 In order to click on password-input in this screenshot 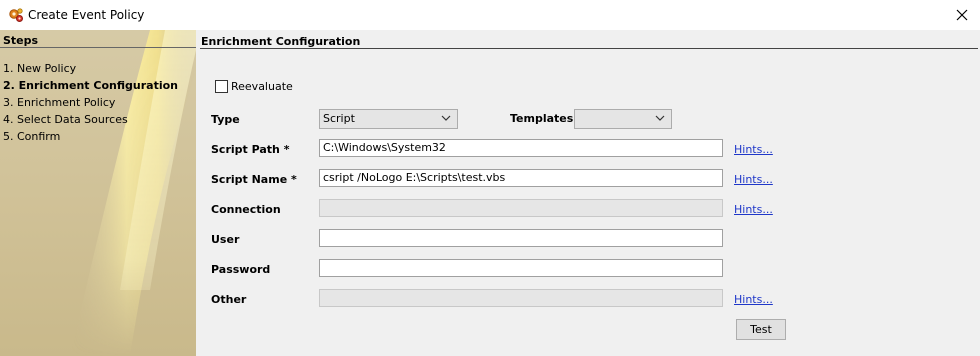, I will do `click(521, 268)`.